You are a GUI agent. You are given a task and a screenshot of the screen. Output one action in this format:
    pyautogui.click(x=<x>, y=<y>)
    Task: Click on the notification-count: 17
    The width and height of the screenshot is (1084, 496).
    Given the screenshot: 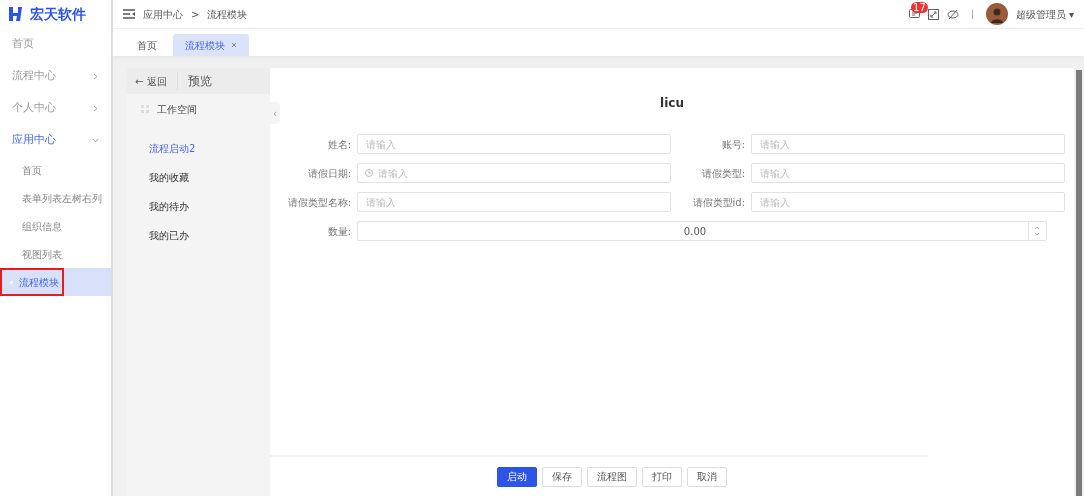 What is the action you would take?
    pyautogui.click(x=919, y=7)
    